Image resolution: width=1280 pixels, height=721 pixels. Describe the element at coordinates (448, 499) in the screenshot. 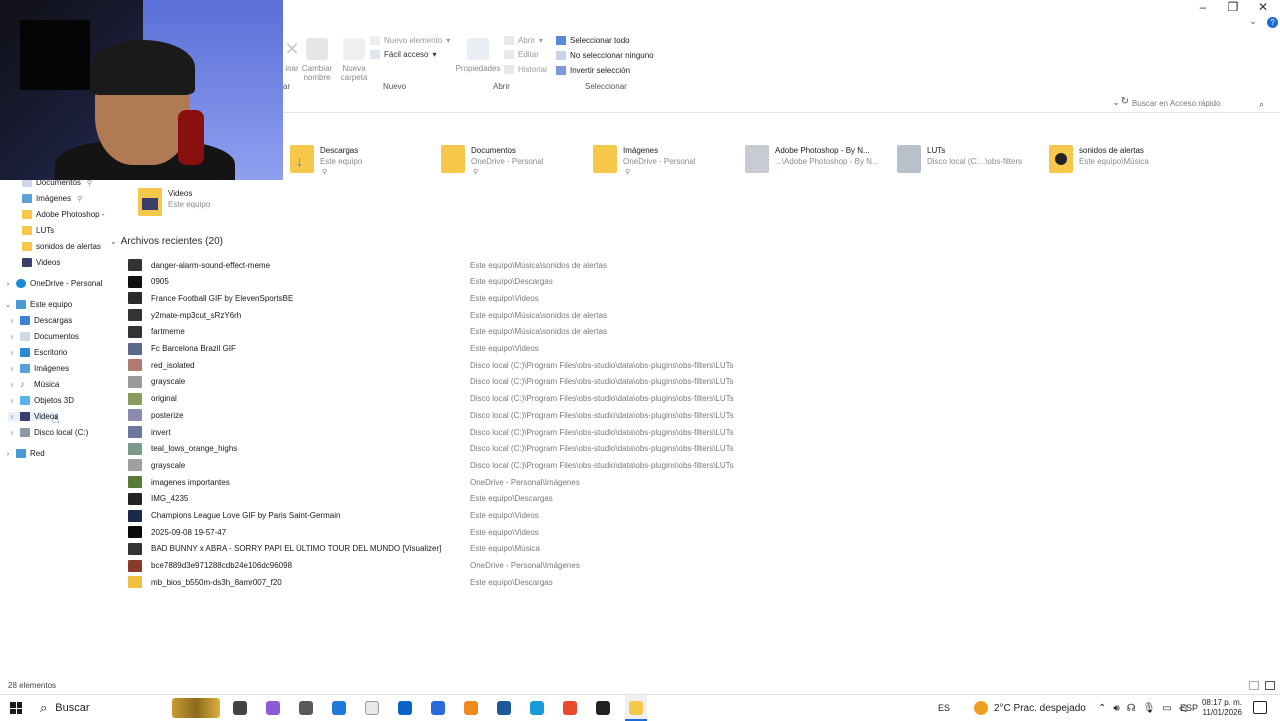

I see `table-row: IMG_4235 Este equipo\Descargas` at that location.